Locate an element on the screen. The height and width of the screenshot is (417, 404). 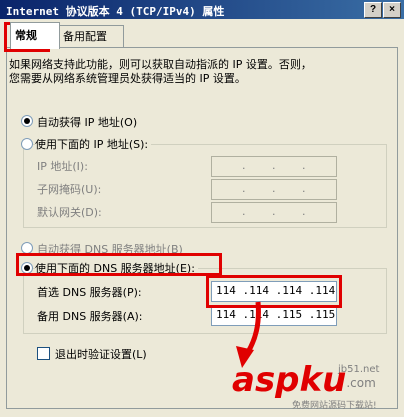
default-gateway-label: 默认网关(D): is located at coordinates (69, 212).